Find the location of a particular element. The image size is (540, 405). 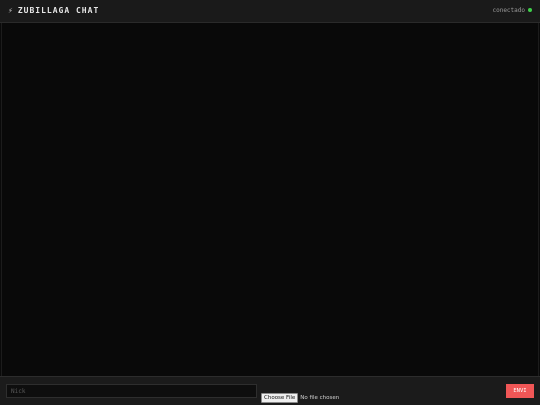

nick-input is located at coordinates (131, 391).